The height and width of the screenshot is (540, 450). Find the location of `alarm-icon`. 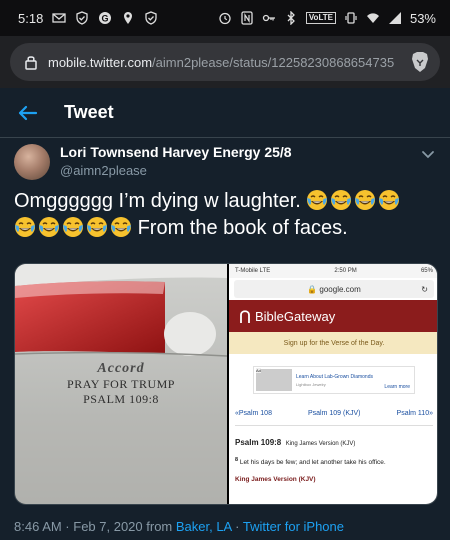

alarm-icon is located at coordinates (225, 18).